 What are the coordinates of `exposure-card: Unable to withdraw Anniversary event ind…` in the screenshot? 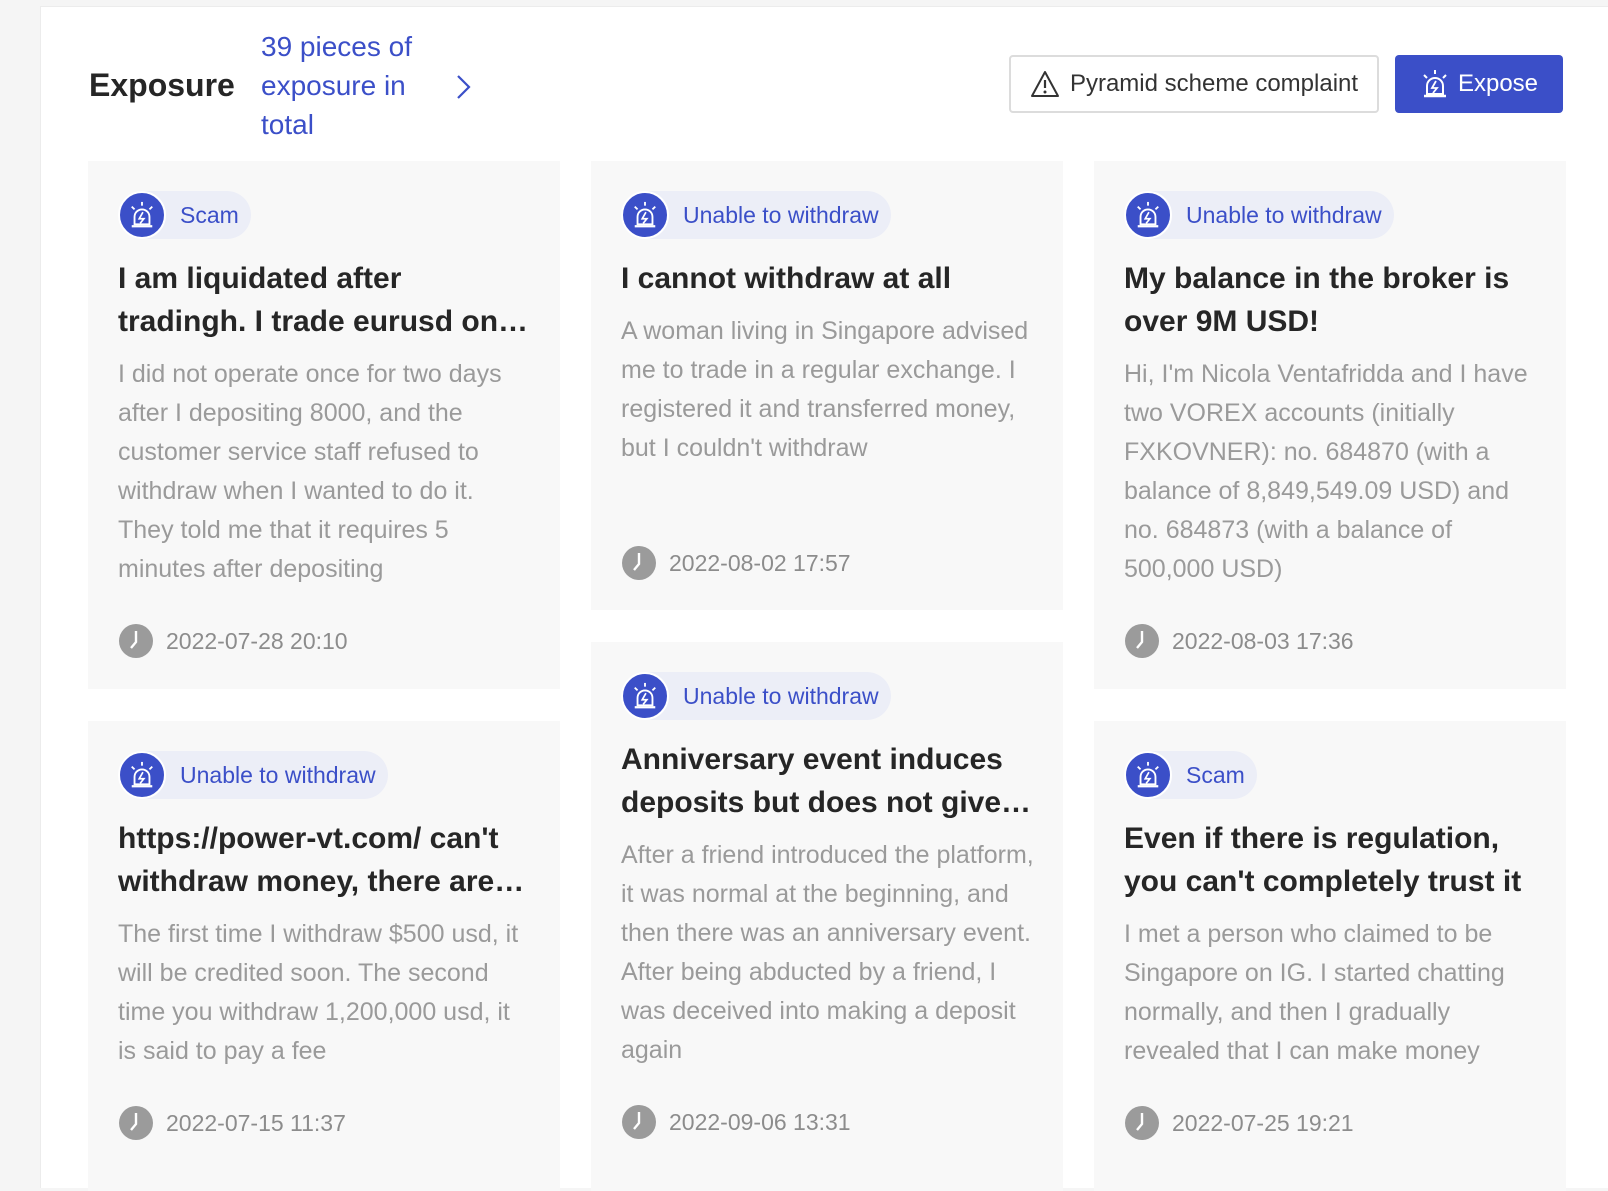 It's located at (827, 916).